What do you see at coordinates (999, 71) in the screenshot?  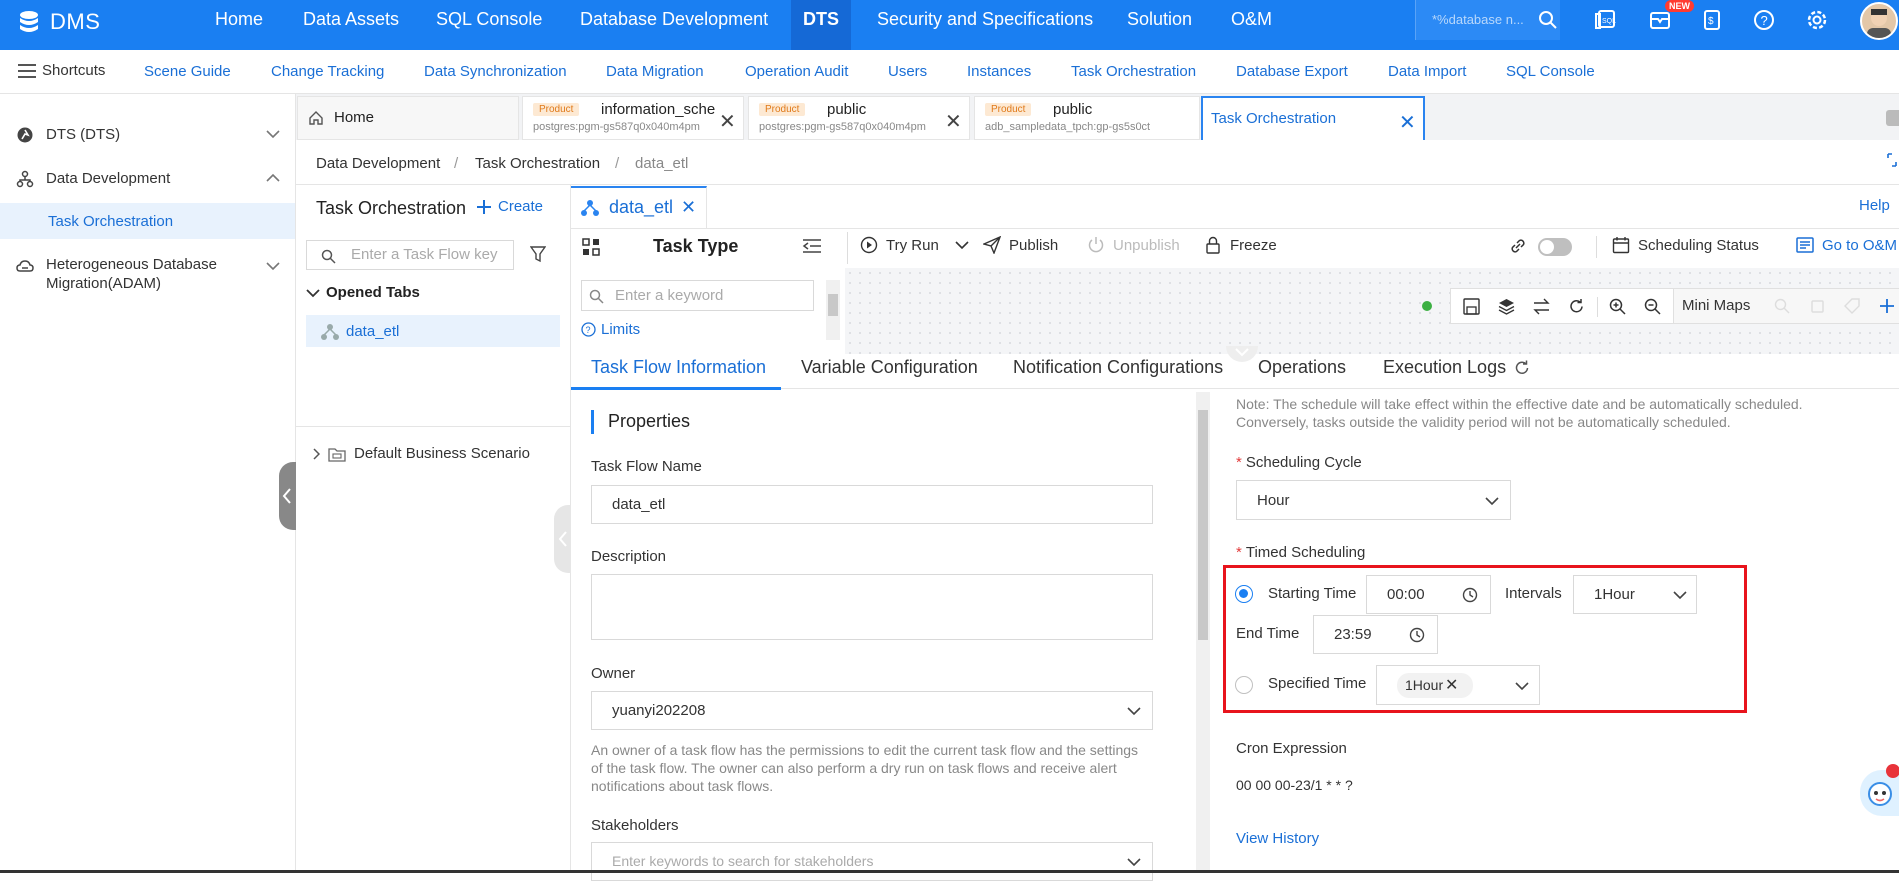 I see `shortcut-instances: Instances` at bounding box center [999, 71].